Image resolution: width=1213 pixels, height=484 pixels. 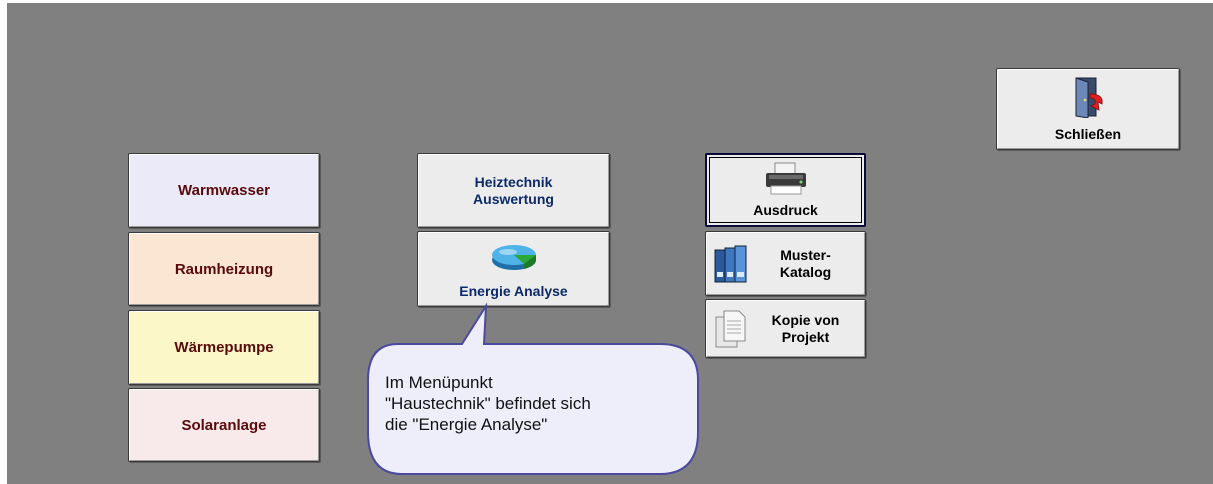 I want to click on waermepumpe-label: Wärmepumpe, so click(x=224, y=347).